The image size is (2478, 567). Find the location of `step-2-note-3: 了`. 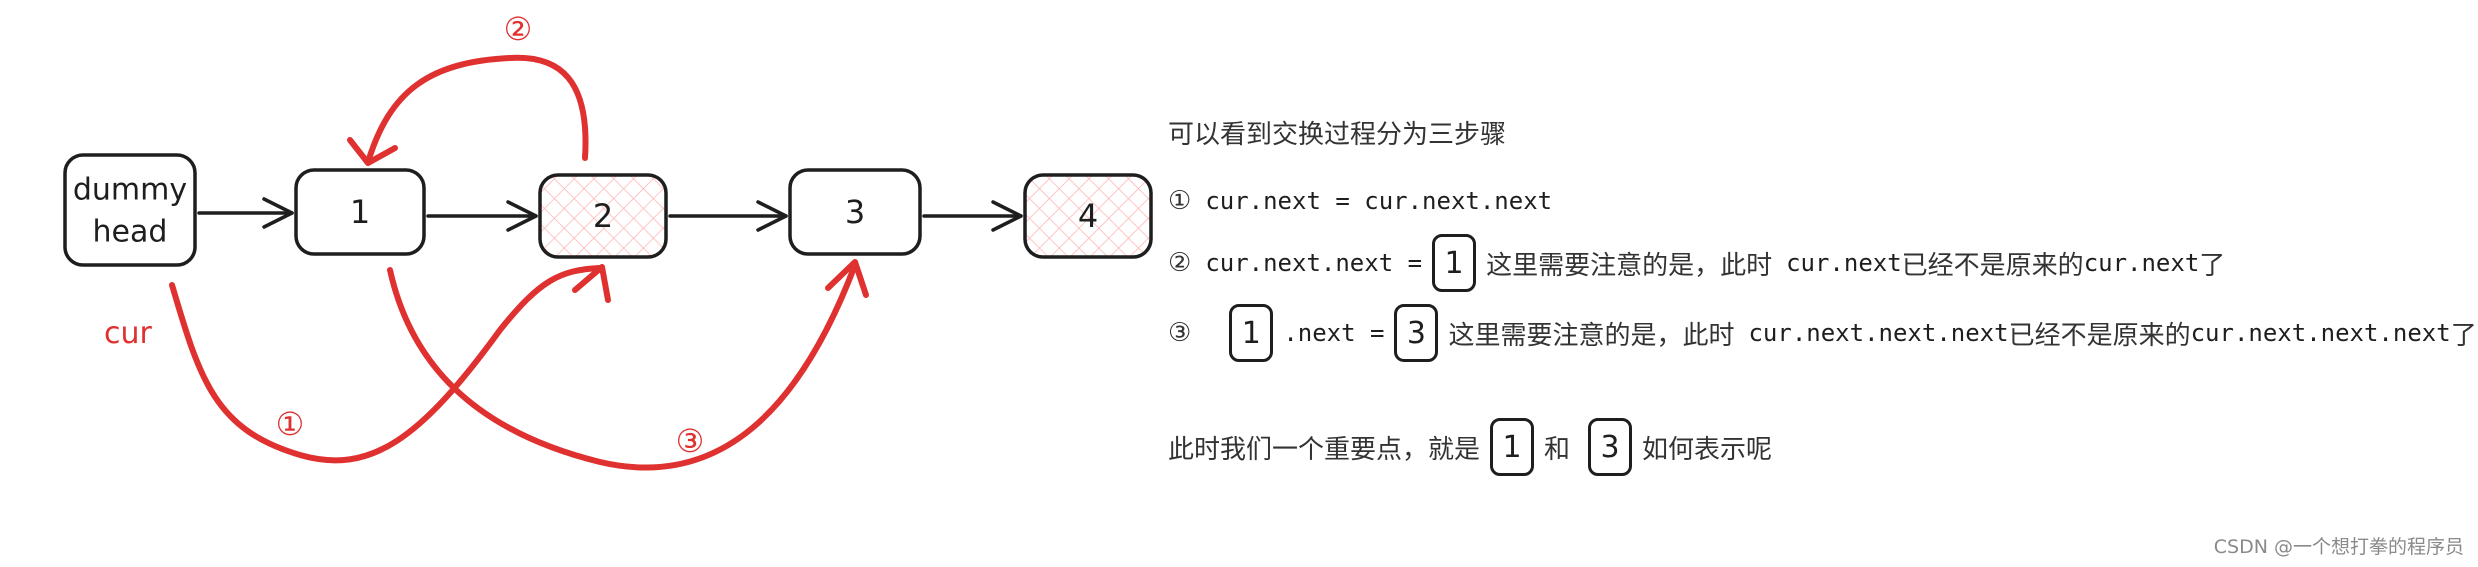

step-2-note-3: 了 is located at coordinates (2212, 265).